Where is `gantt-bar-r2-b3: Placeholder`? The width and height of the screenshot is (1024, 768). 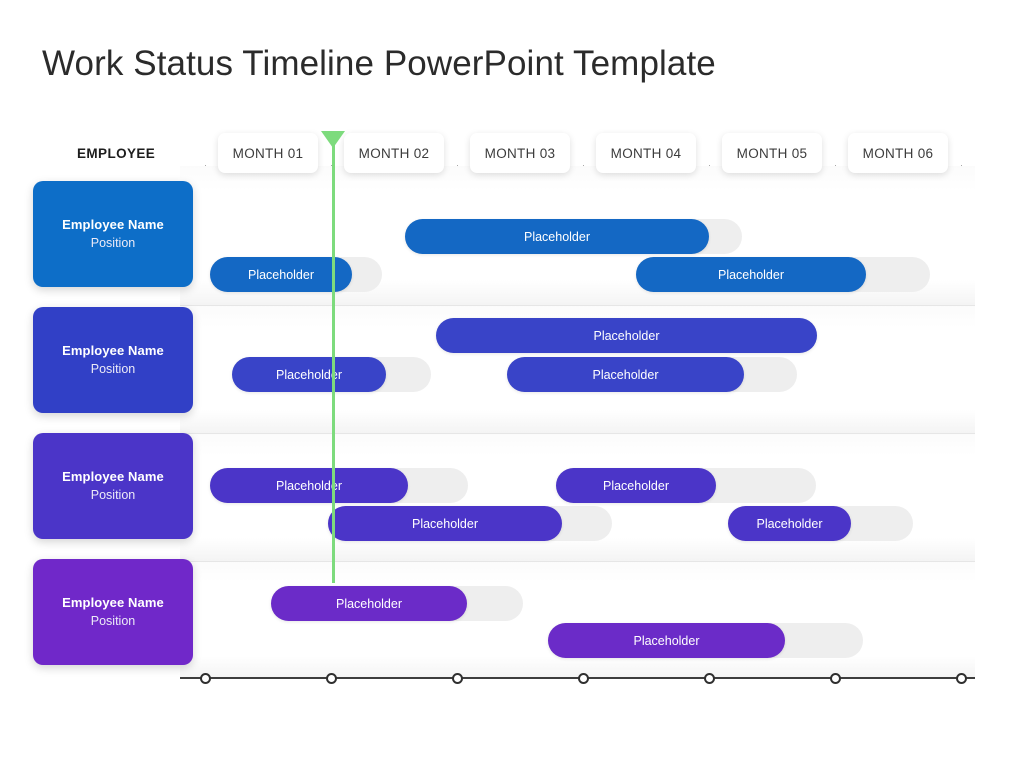 gantt-bar-r2-b3: Placeholder is located at coordinates (625, 374).